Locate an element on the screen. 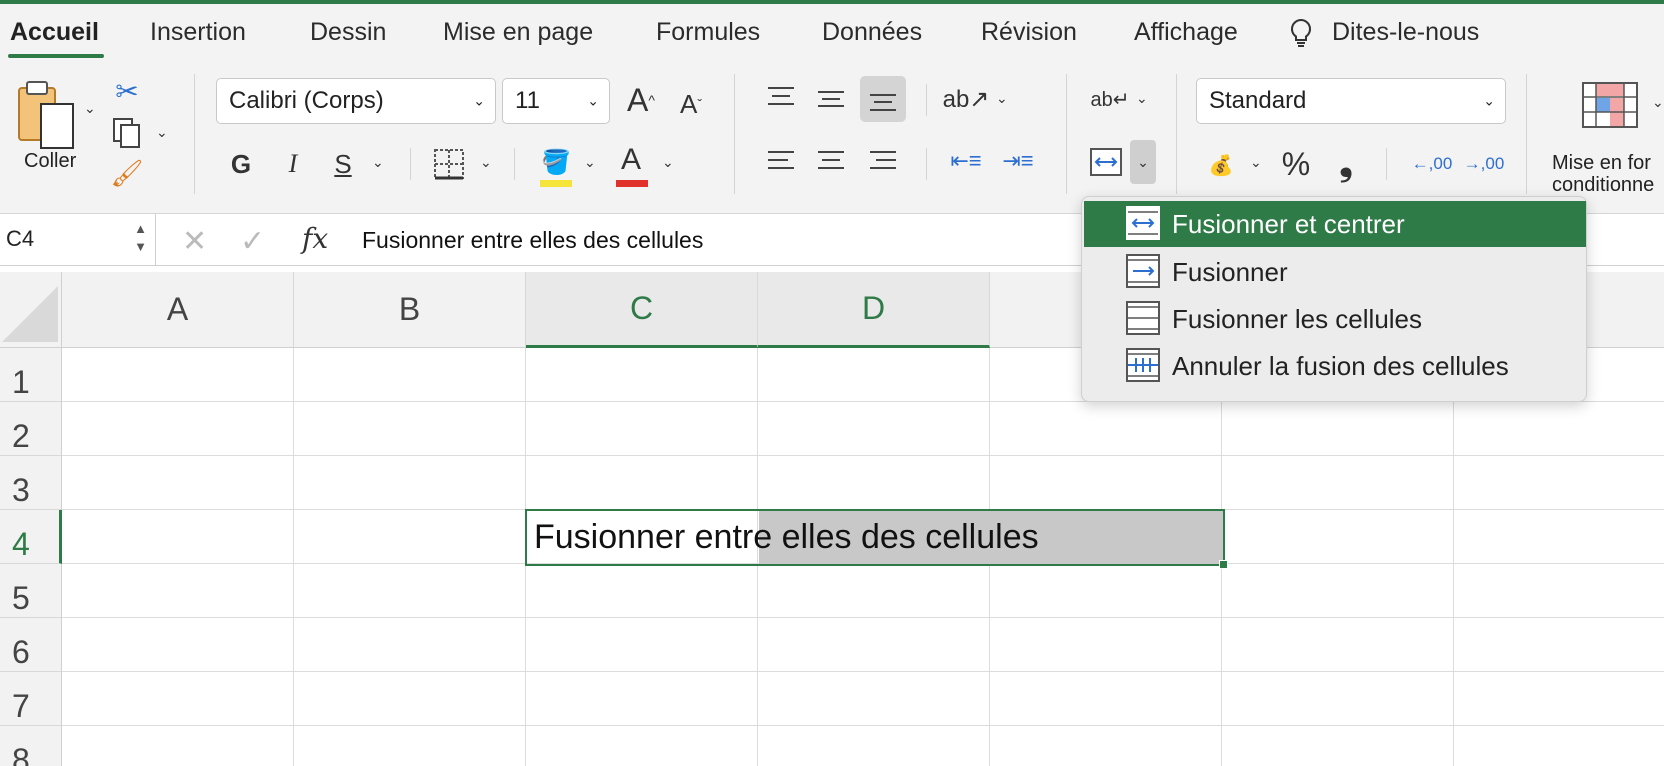  font-color-button: A is located at coordinates (631, 160).